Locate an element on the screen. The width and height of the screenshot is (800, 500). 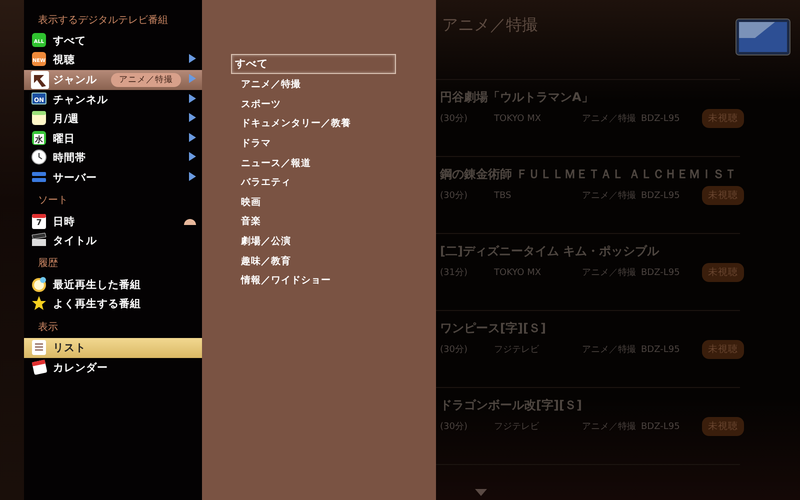
scroll-down-icon is located at coordinates (481, 492).